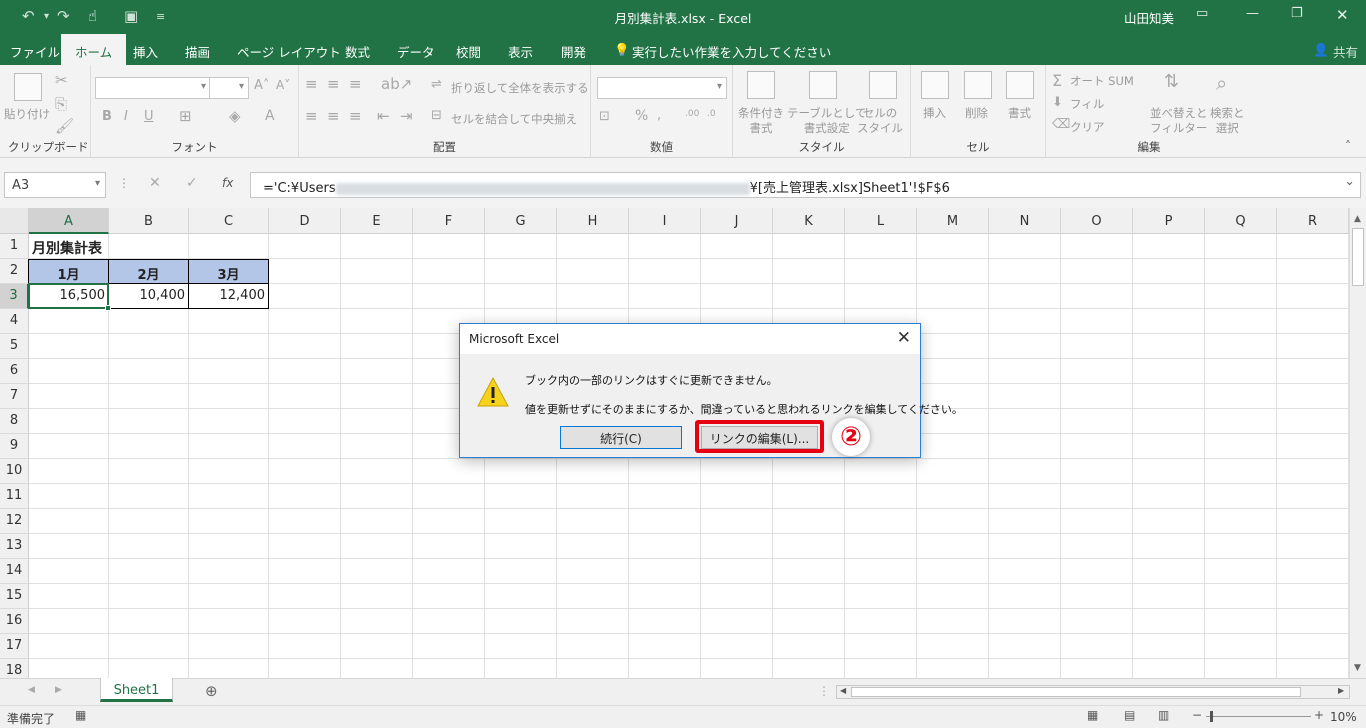 Image resolution: width=1366 pixels, height=728 pixels. I want to click on insert-cells-icon, so click(935, 85).